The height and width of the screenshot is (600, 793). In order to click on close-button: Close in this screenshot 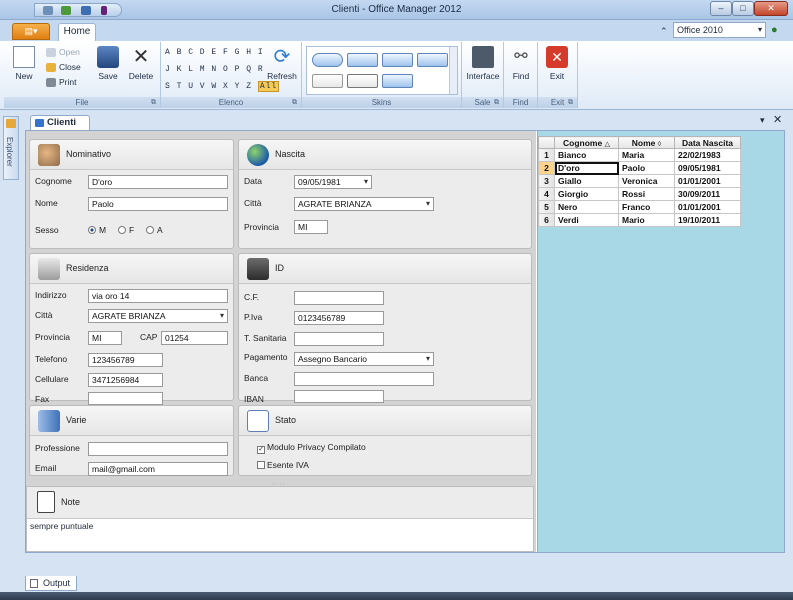, I will do `click(63, 67)`.